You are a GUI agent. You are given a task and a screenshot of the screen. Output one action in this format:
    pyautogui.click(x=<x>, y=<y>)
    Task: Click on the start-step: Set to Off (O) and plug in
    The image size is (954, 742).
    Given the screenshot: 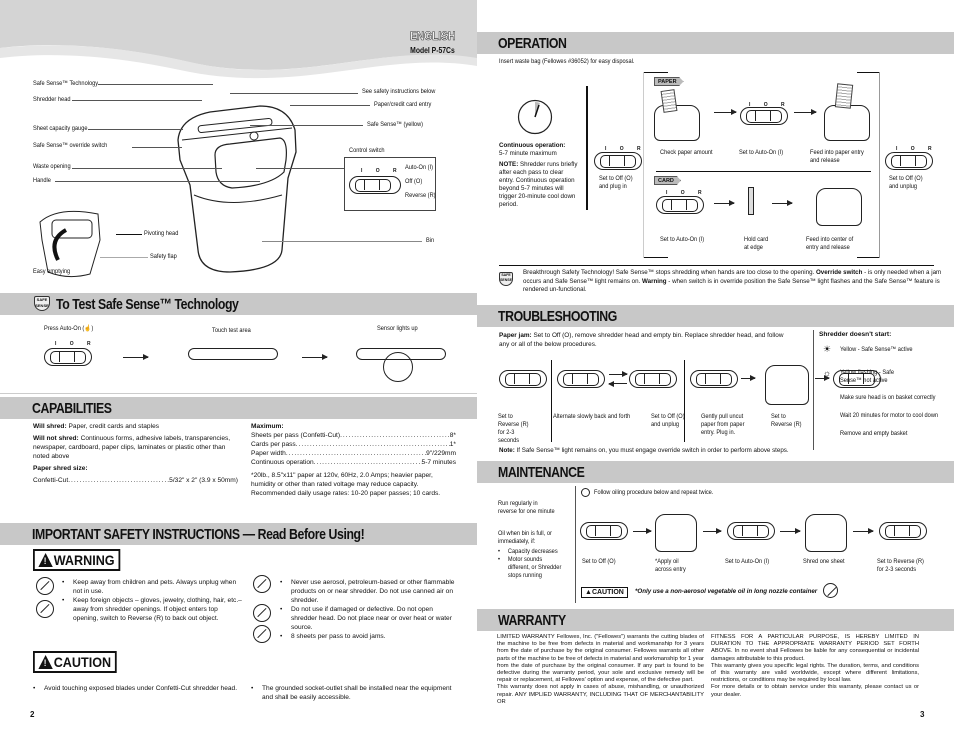 What is the action you would take?
    pyautogui.click(x=616, y=182)
    